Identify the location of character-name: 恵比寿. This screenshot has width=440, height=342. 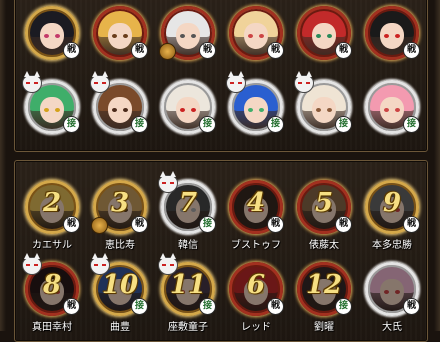
(120, 245).